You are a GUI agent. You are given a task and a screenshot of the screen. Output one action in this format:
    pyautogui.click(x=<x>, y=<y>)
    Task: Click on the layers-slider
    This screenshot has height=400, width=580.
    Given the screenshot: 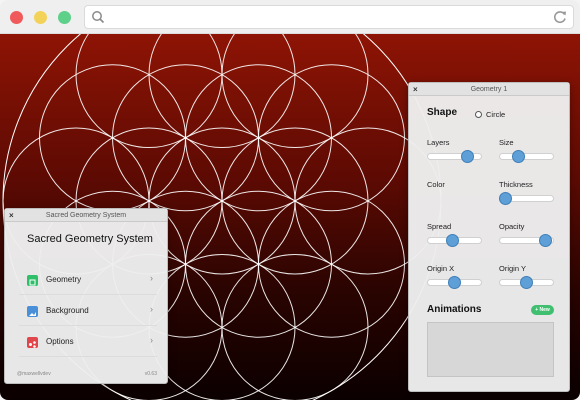 What is the action you would take?
    pyautogui.click(x=454, y=156)
    